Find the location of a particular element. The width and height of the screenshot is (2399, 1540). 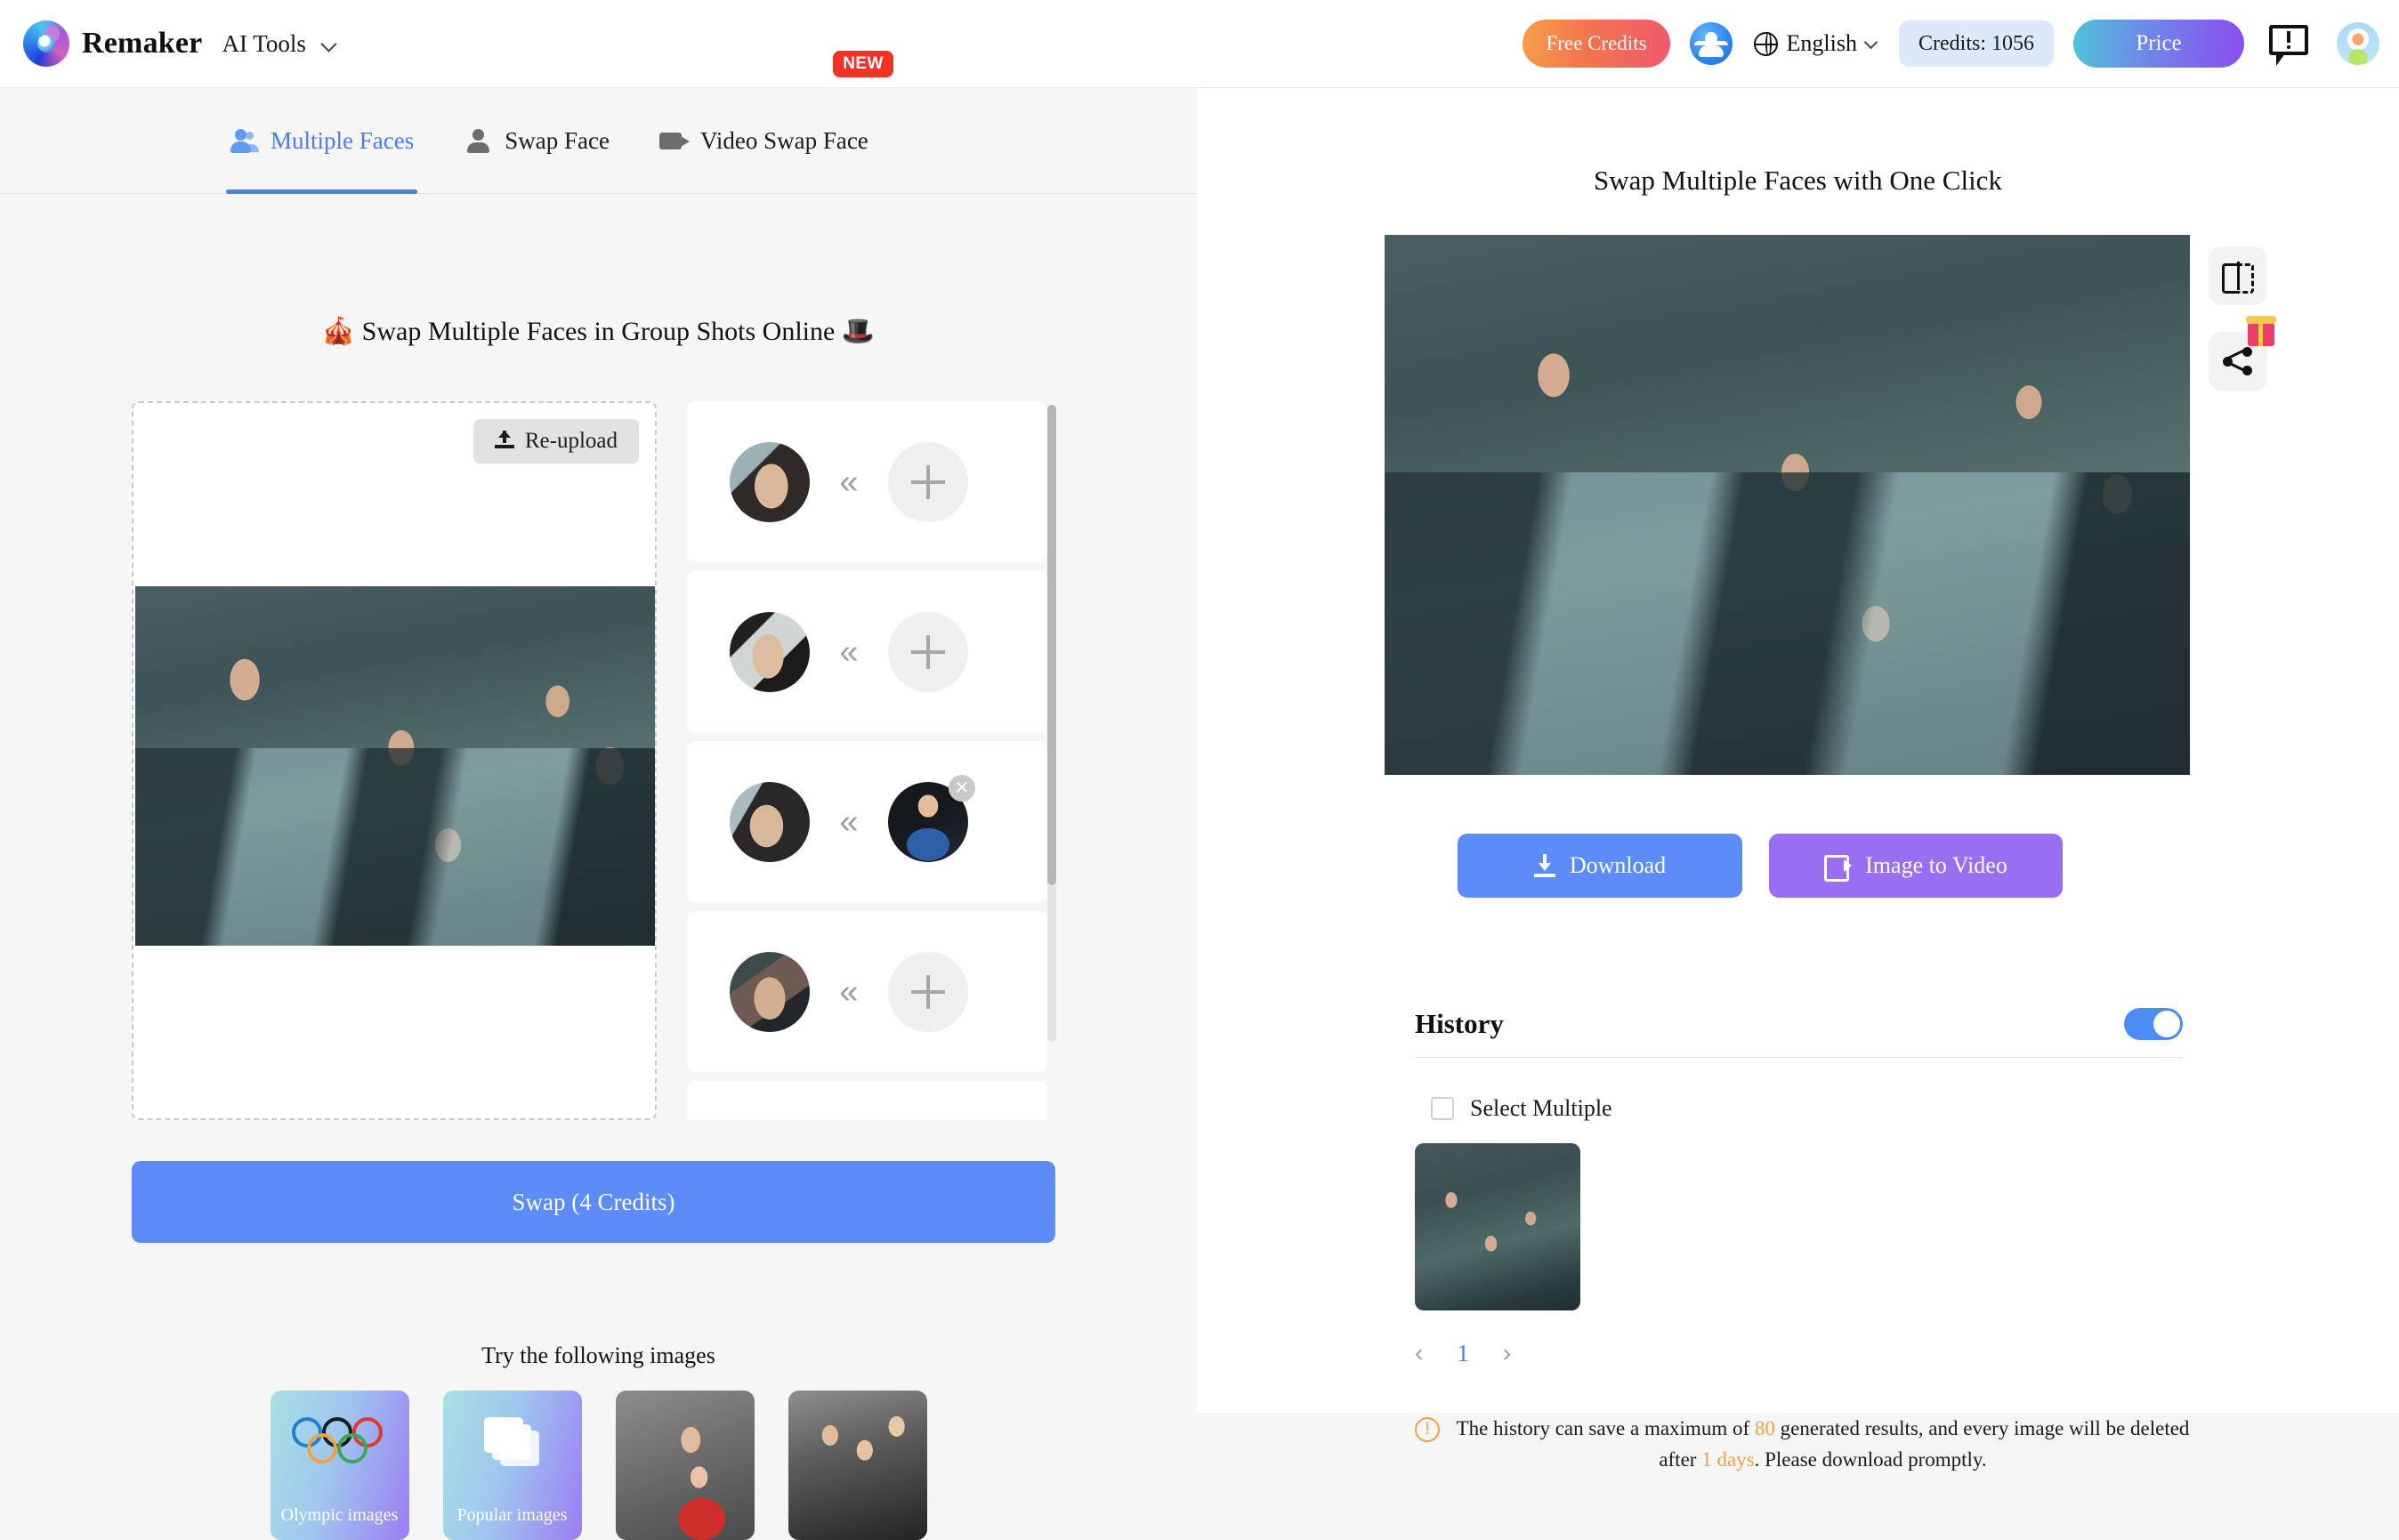

try-images-label: Try the following images is located at coordinates (598, 1355).